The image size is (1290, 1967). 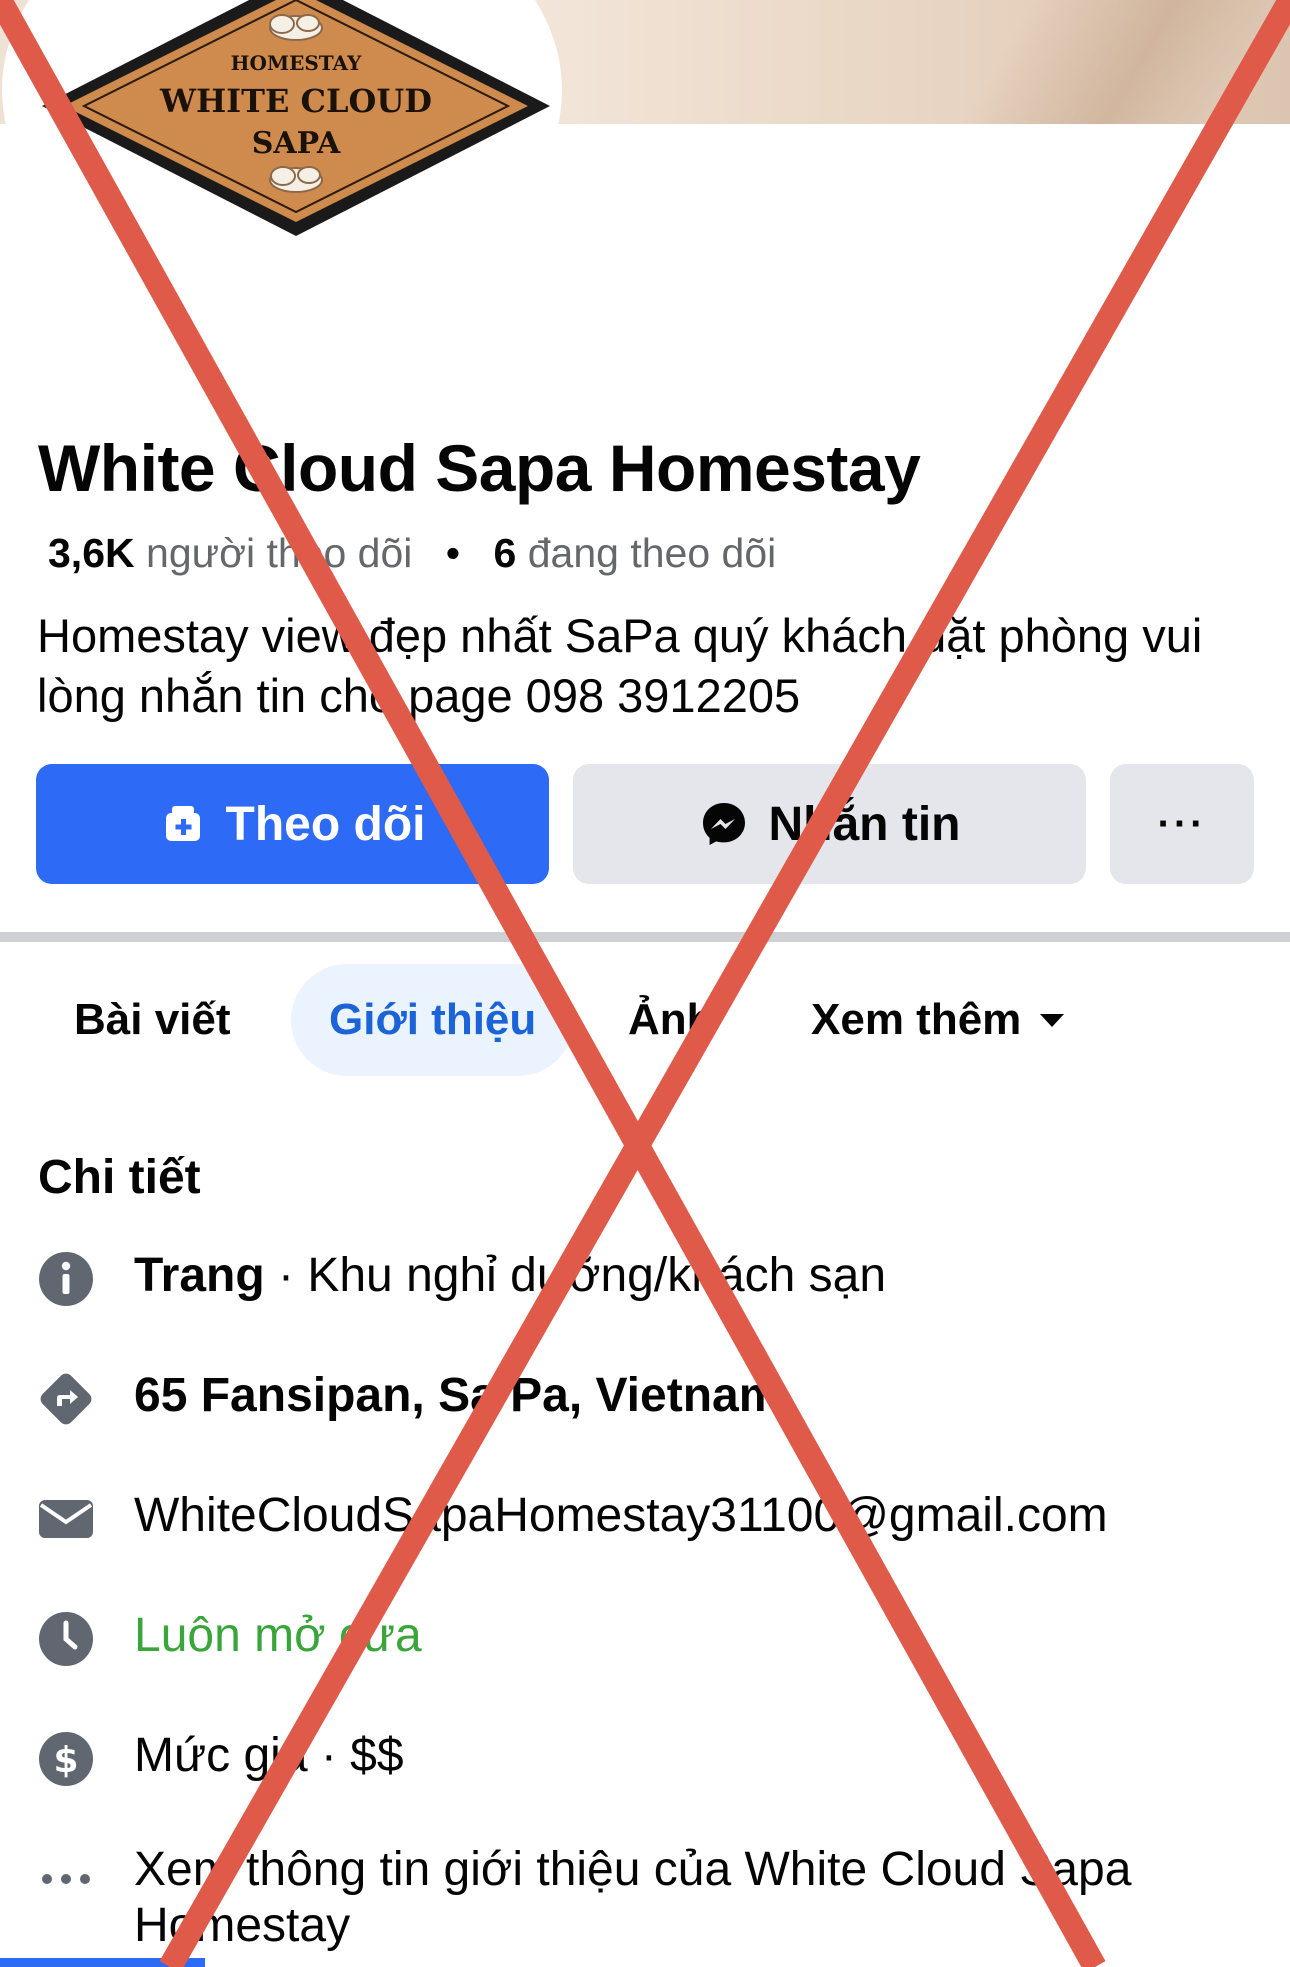 What do you see at coordinates (66, 1519) in the screenshot?
I see `mail-icon` at bounding box center [66, 1519].